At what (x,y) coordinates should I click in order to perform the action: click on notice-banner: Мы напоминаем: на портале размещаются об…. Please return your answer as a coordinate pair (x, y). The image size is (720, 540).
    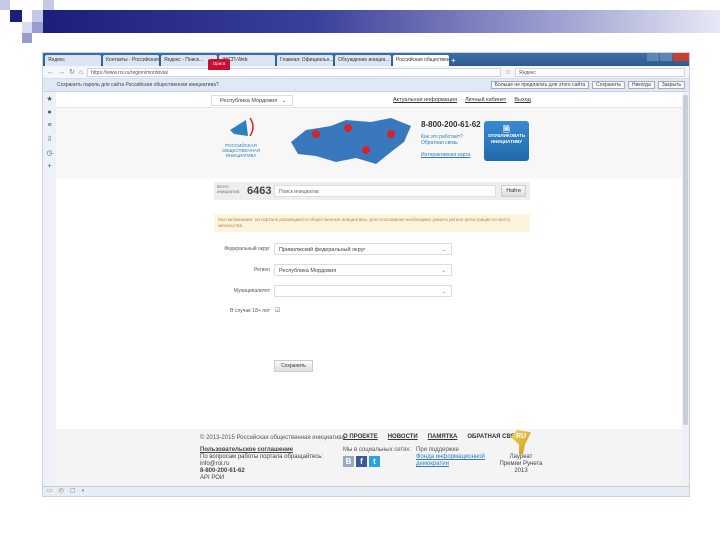
    Looking at the image, I should click on (372, 223).